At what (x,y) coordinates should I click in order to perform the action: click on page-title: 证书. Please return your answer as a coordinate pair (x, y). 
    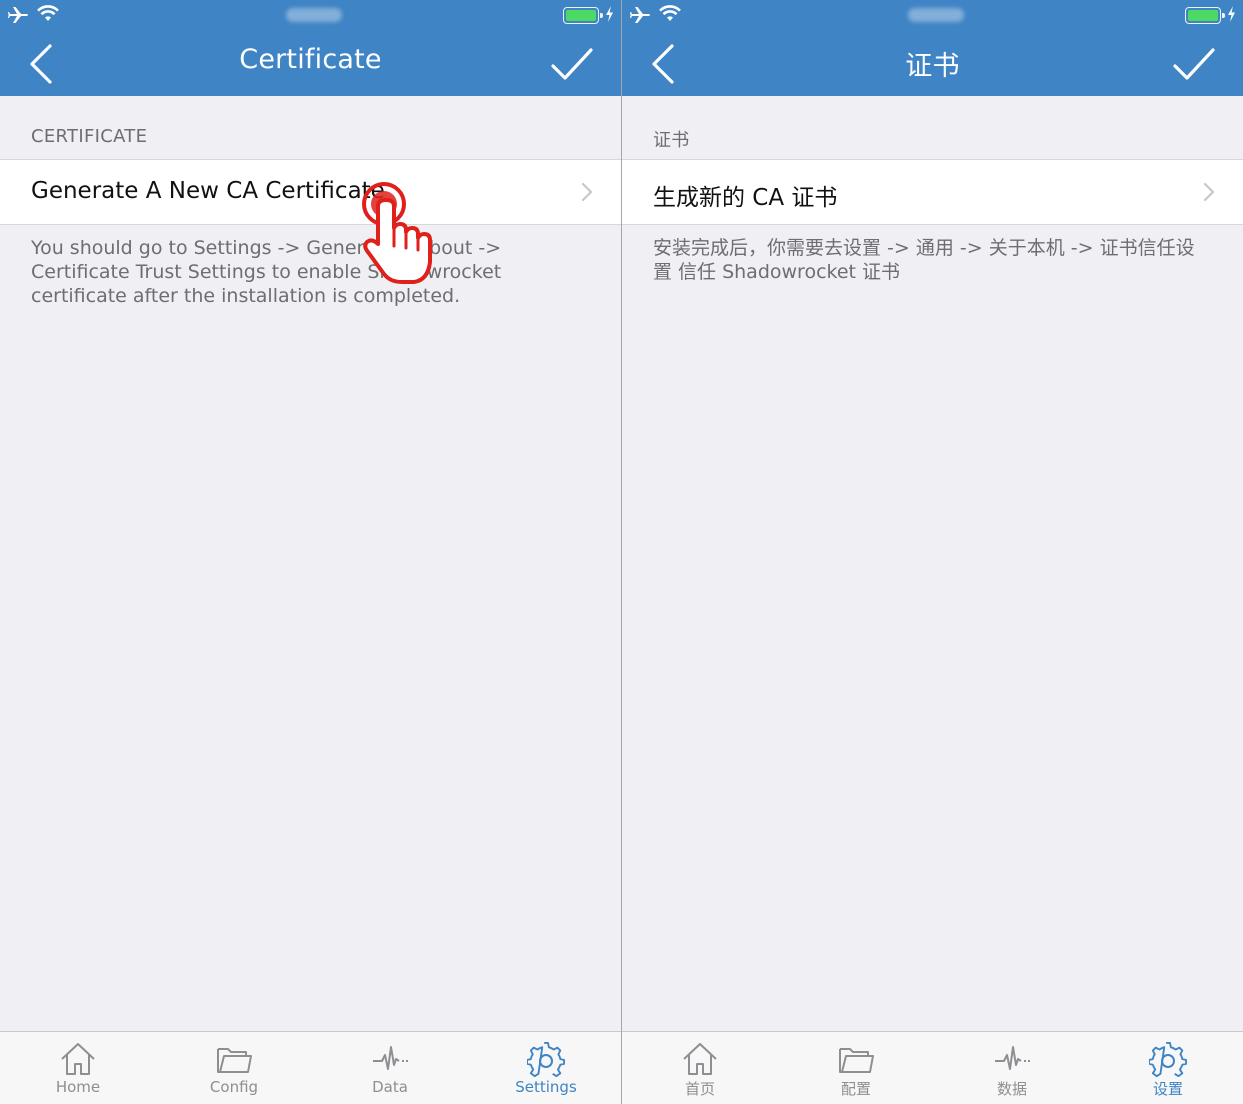
    Looking at the image, I should click on (932, 66).